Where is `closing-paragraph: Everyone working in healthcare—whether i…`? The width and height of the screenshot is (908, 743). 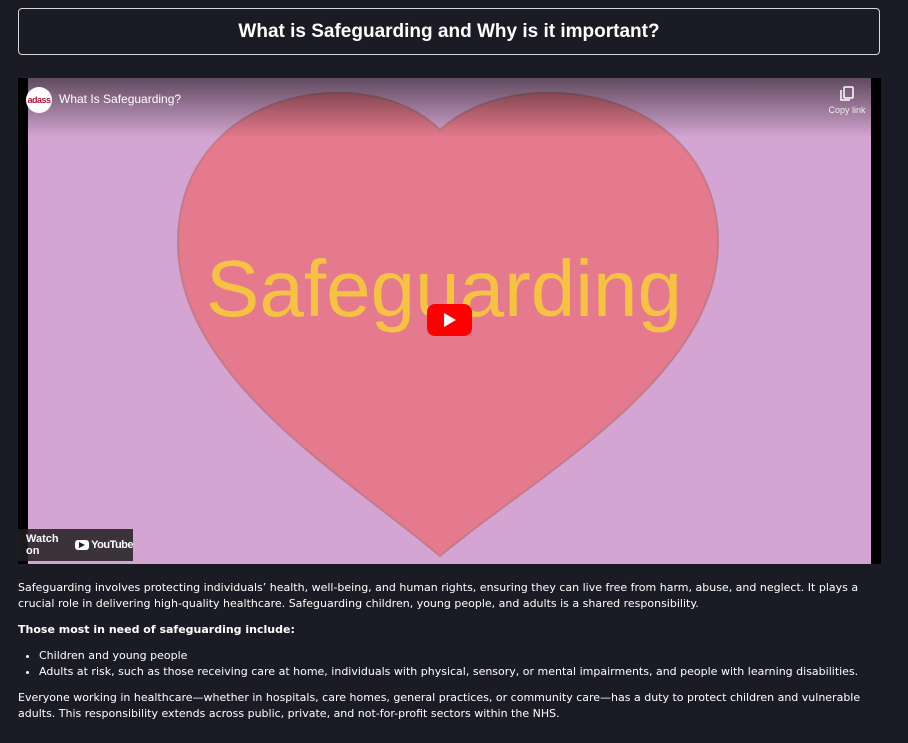 closing-paragraph: Everyone working in healthcare—whether i… is located at coordinates (439, 705).